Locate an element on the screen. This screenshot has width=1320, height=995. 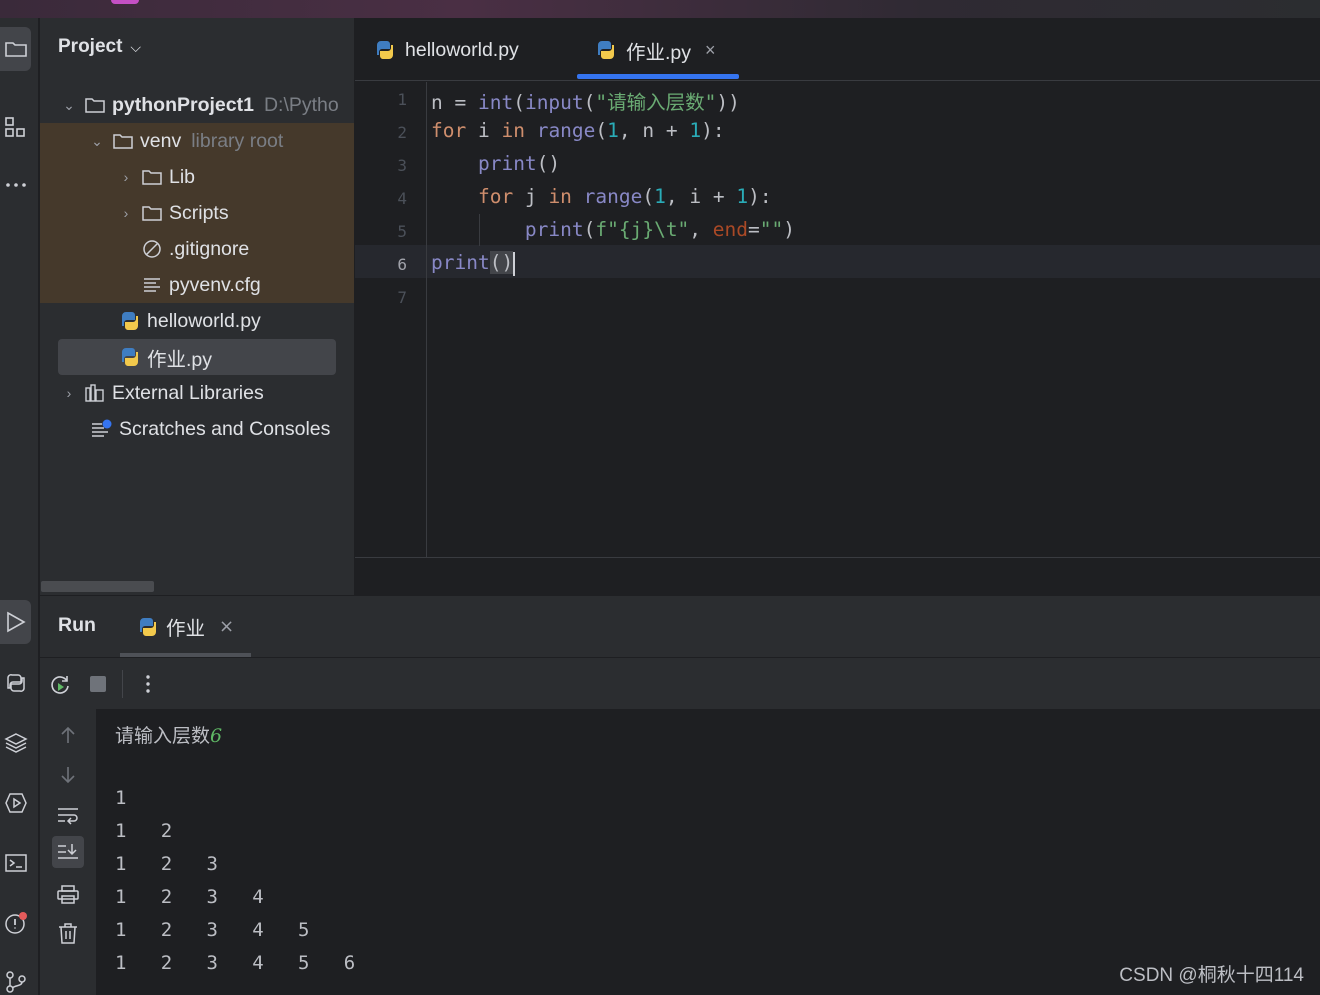
ignore-file-icon is located at coordinates (152, 249).